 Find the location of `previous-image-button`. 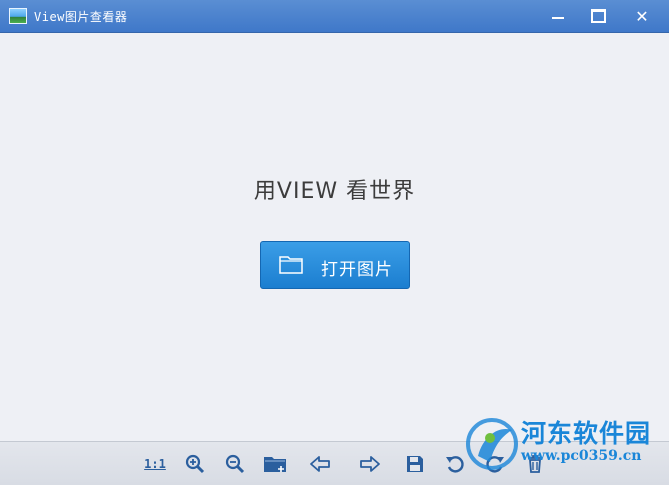

previous-image-button is located at coordinates (320, 464).